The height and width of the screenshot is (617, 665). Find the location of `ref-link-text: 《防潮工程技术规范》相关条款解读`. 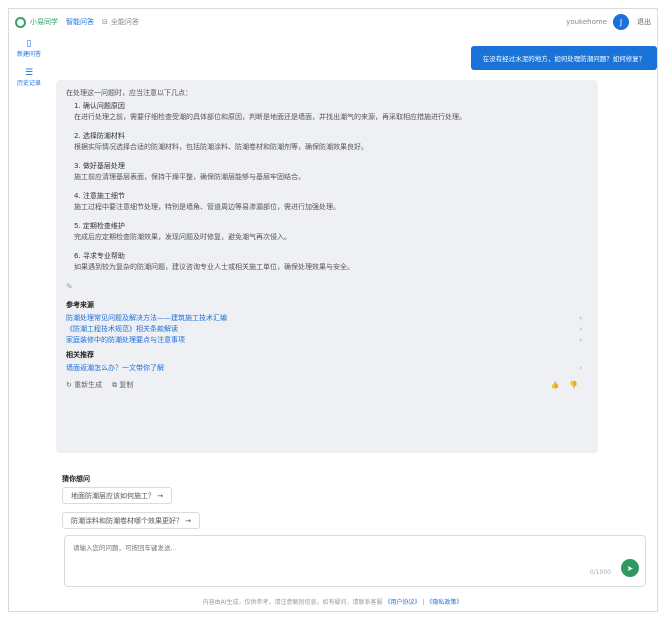

ref-link-text: 《防潮工程技术规范》相关条款解读 is located at coordinates (122, 329).